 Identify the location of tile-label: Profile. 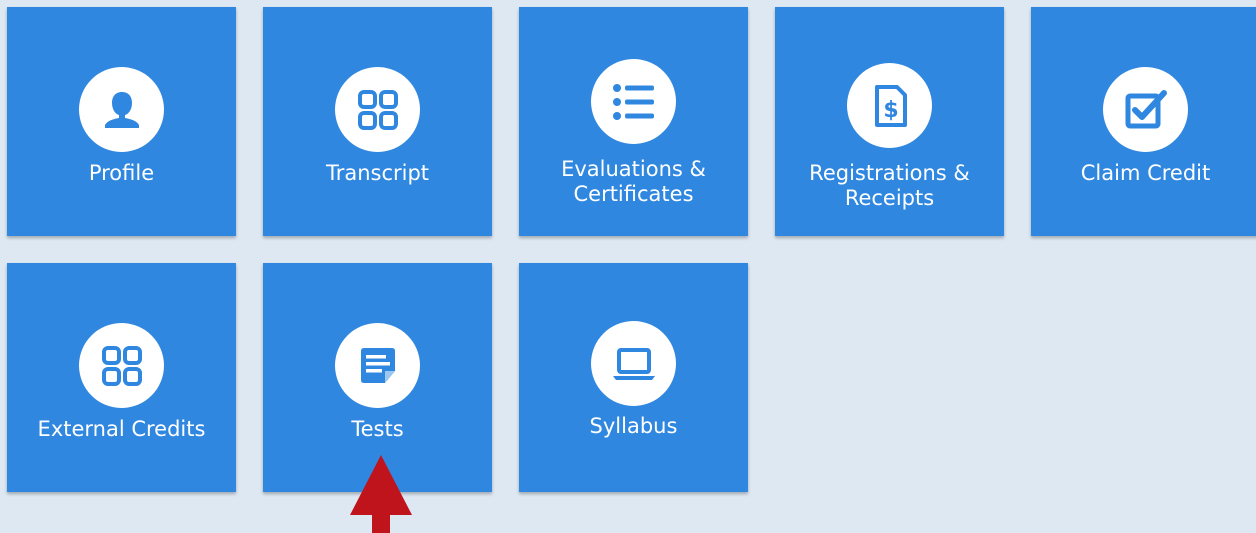
(121, 173).